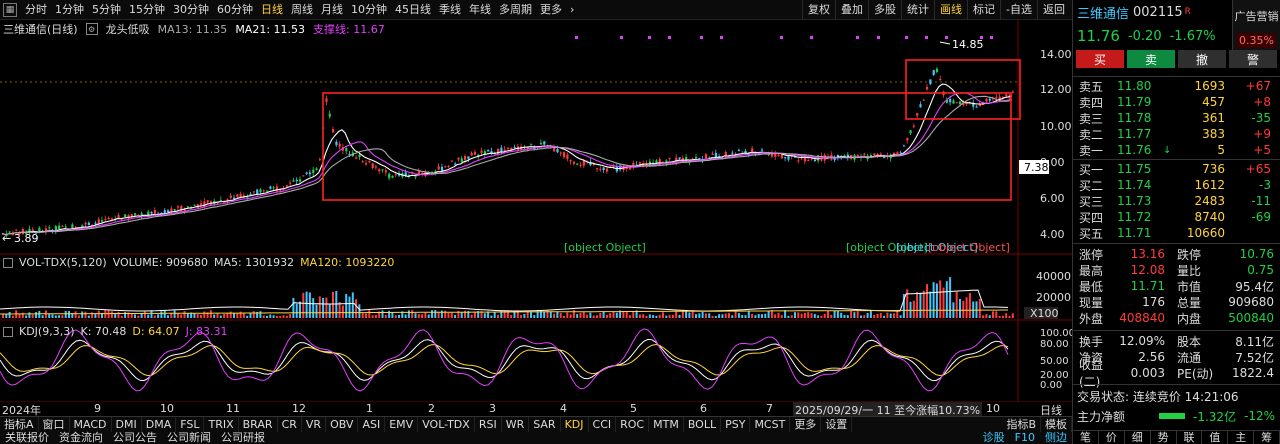 Image resolution: width=1280 pixels, height=444 pixels. Describe the element at coordinates (91, 424) in the screenshot. I see `indicator-tab-2: MACD` at that location.